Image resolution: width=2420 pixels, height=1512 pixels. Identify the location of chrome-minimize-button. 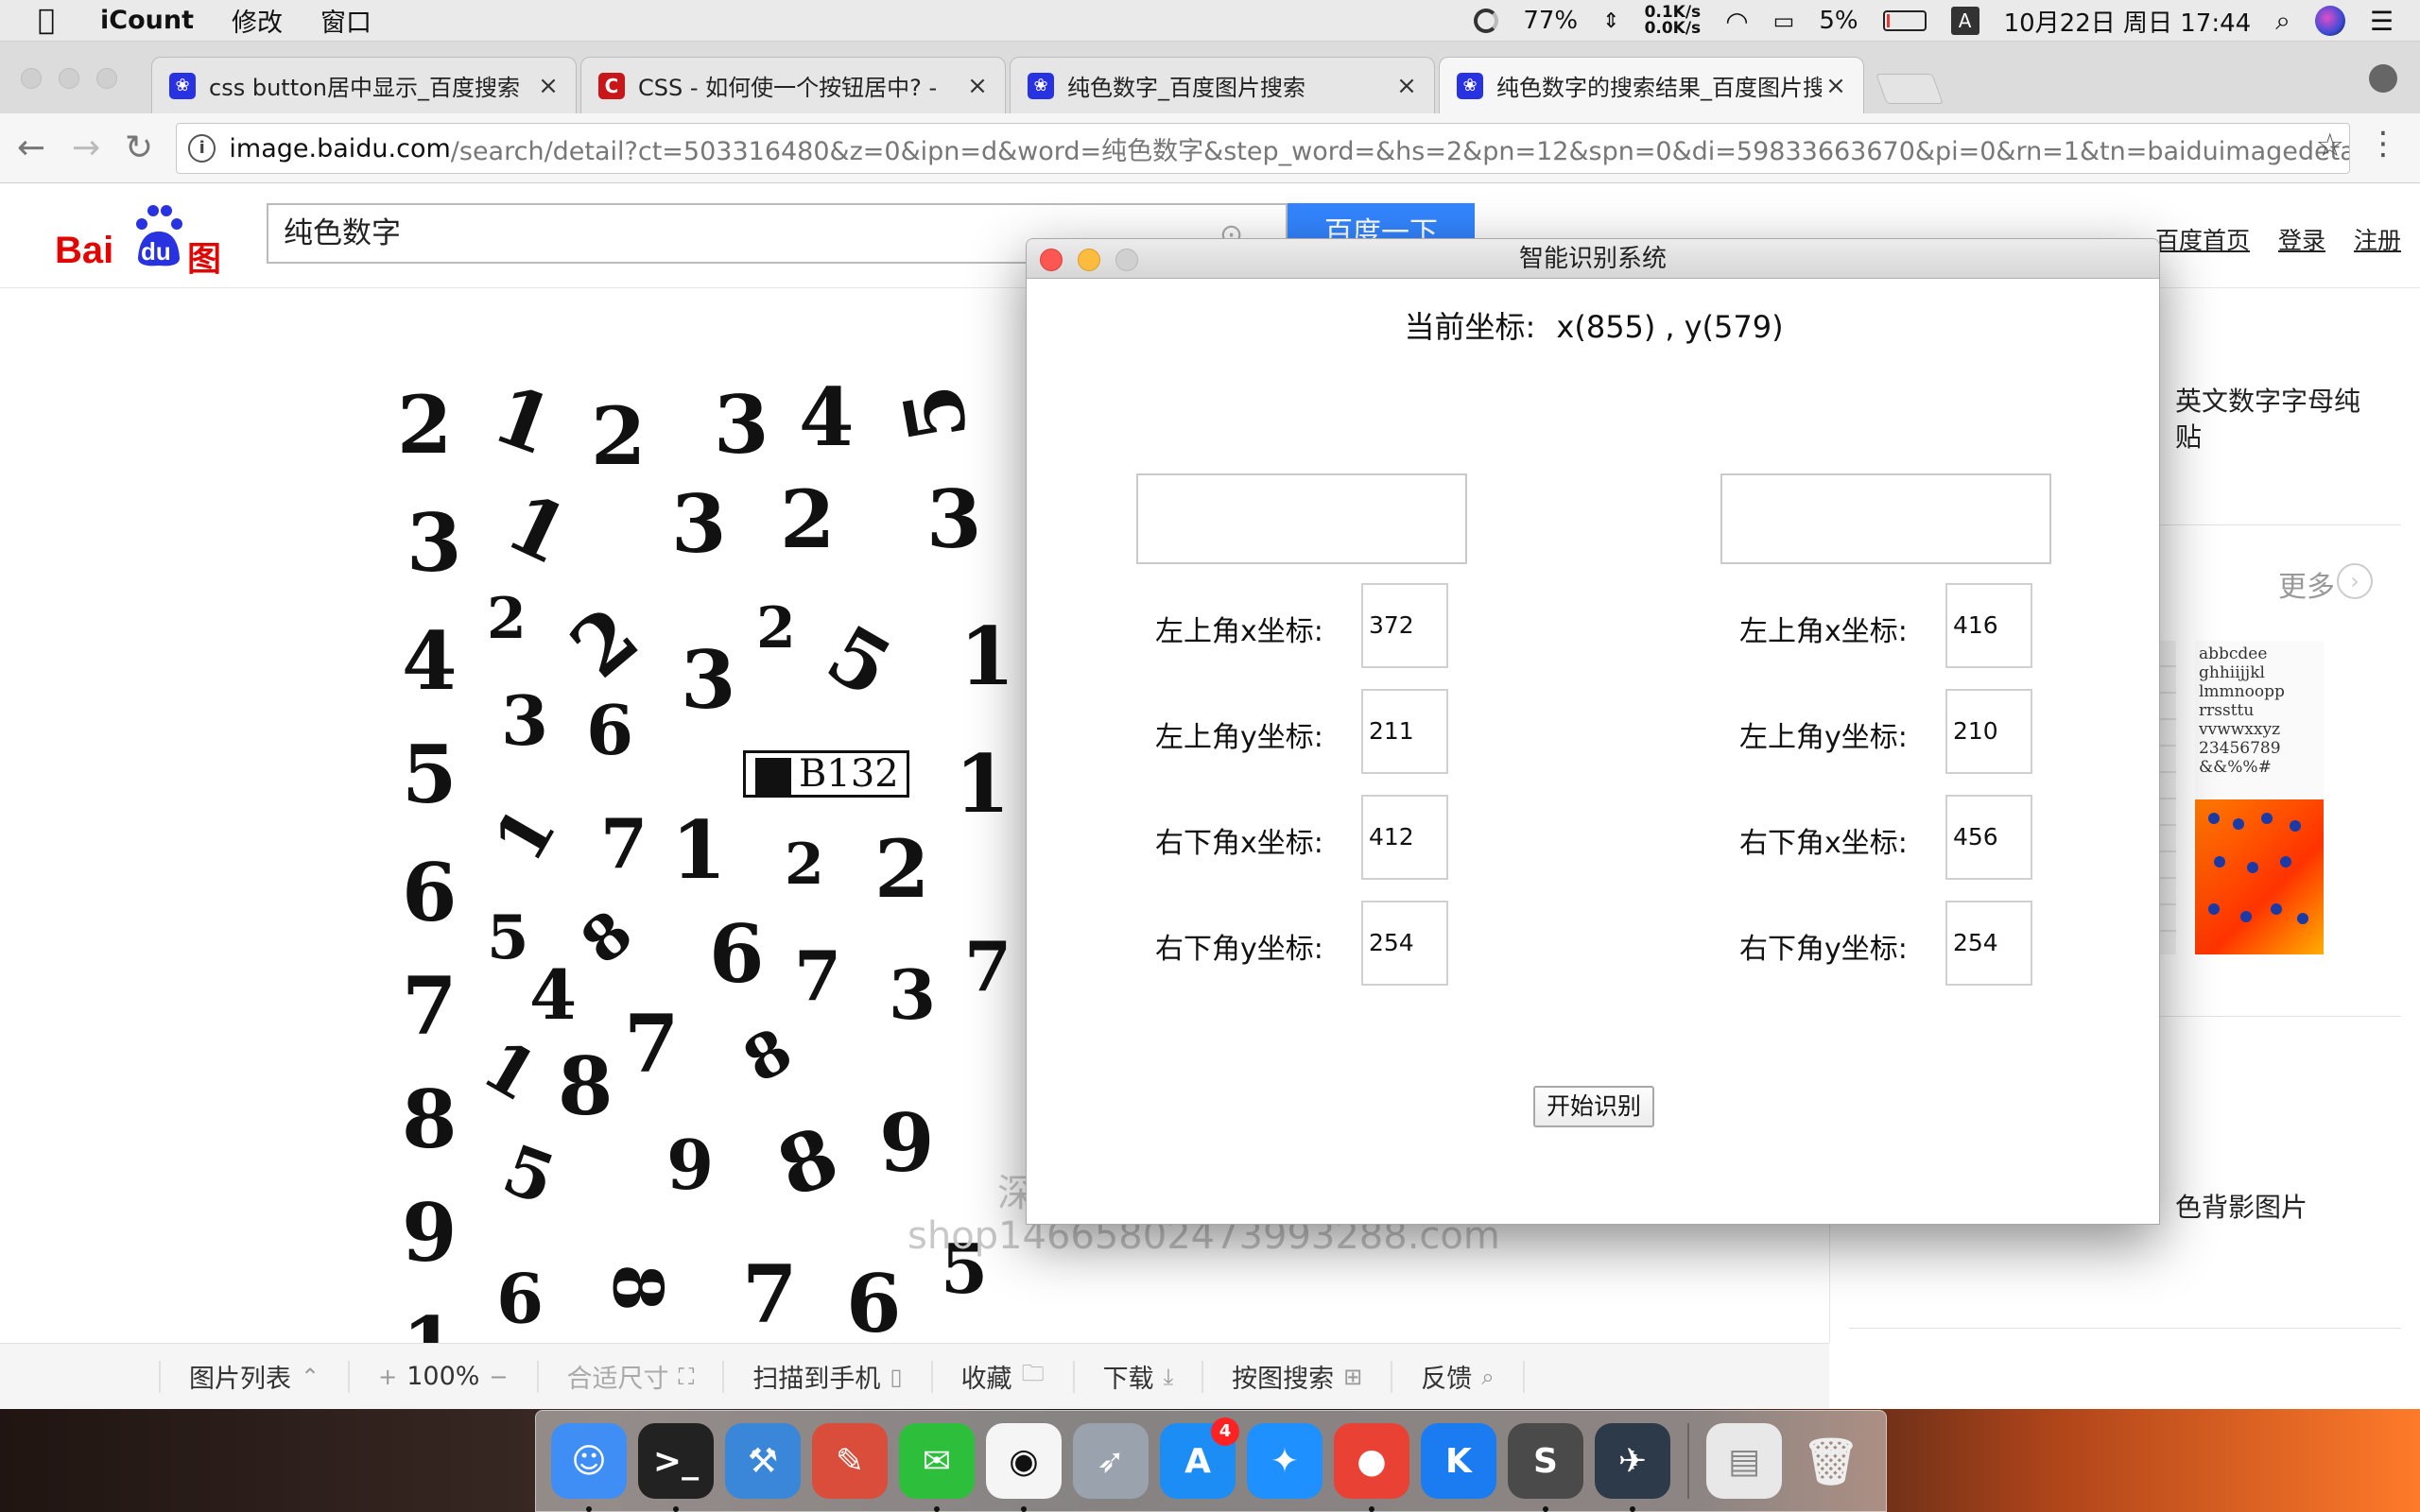
(69, 78).